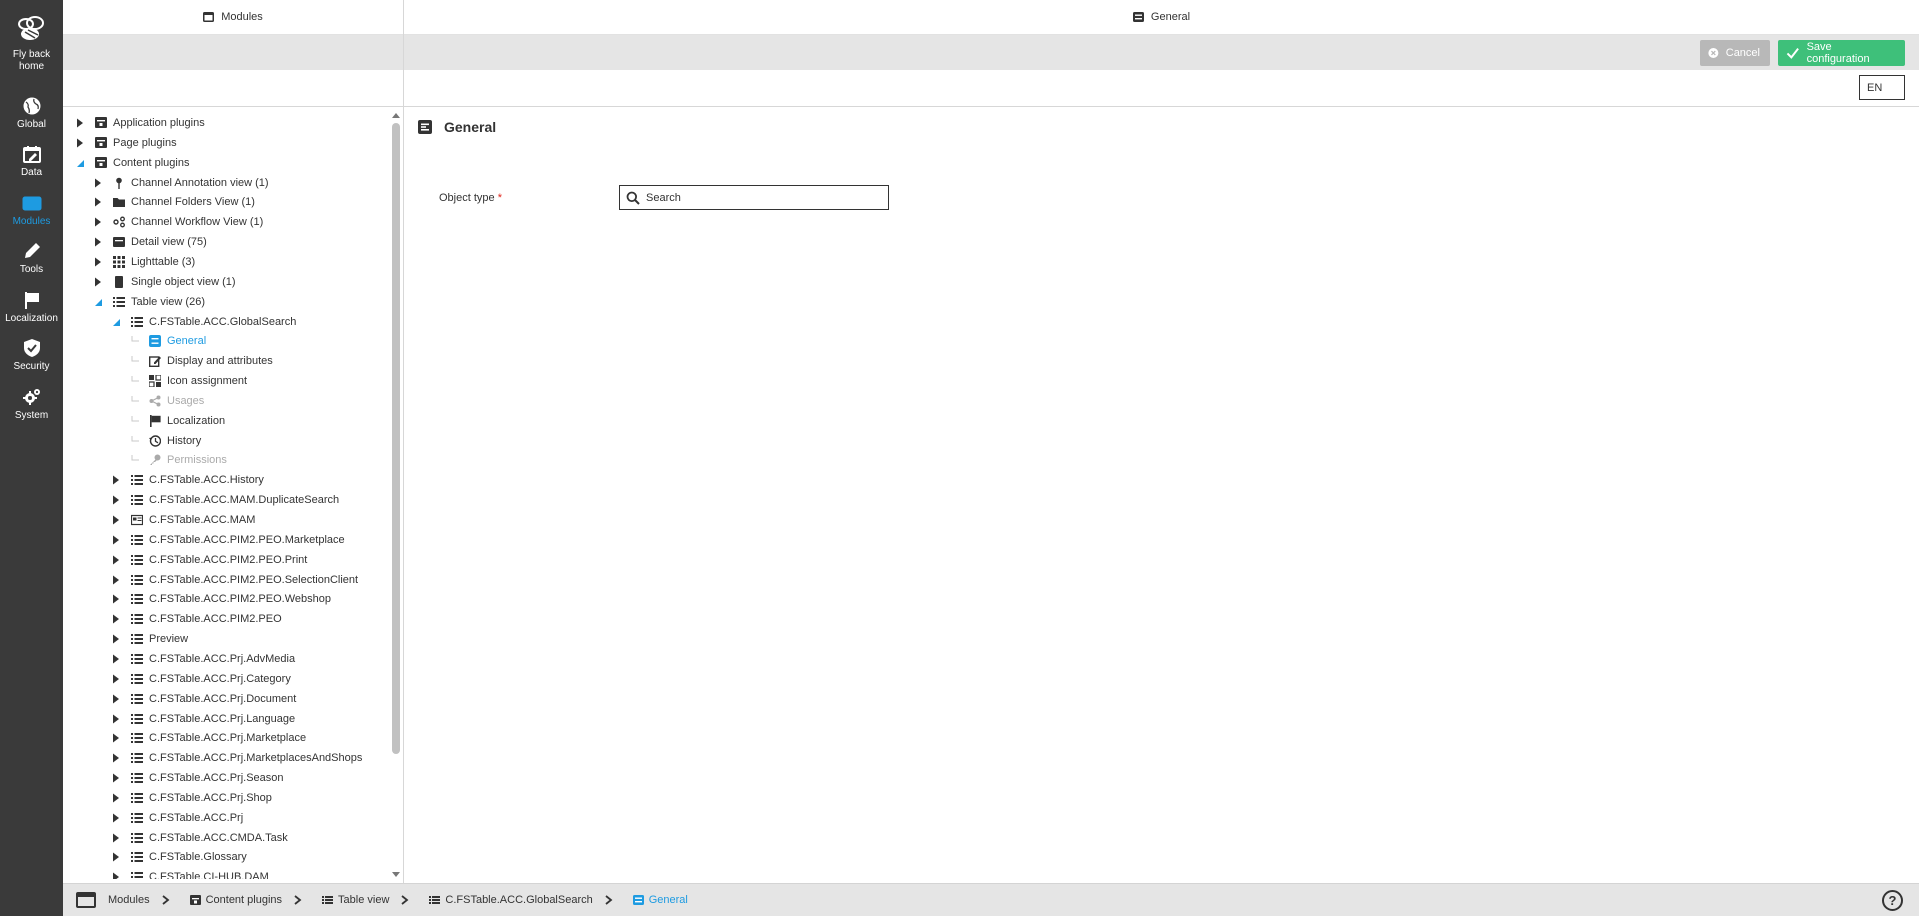 The height and width of the screenshot is (916, 1919). What do you see at coordinates (31, 404) in the screenshot?
I see `nav-item-system: System` at bounding box center [31, 404].